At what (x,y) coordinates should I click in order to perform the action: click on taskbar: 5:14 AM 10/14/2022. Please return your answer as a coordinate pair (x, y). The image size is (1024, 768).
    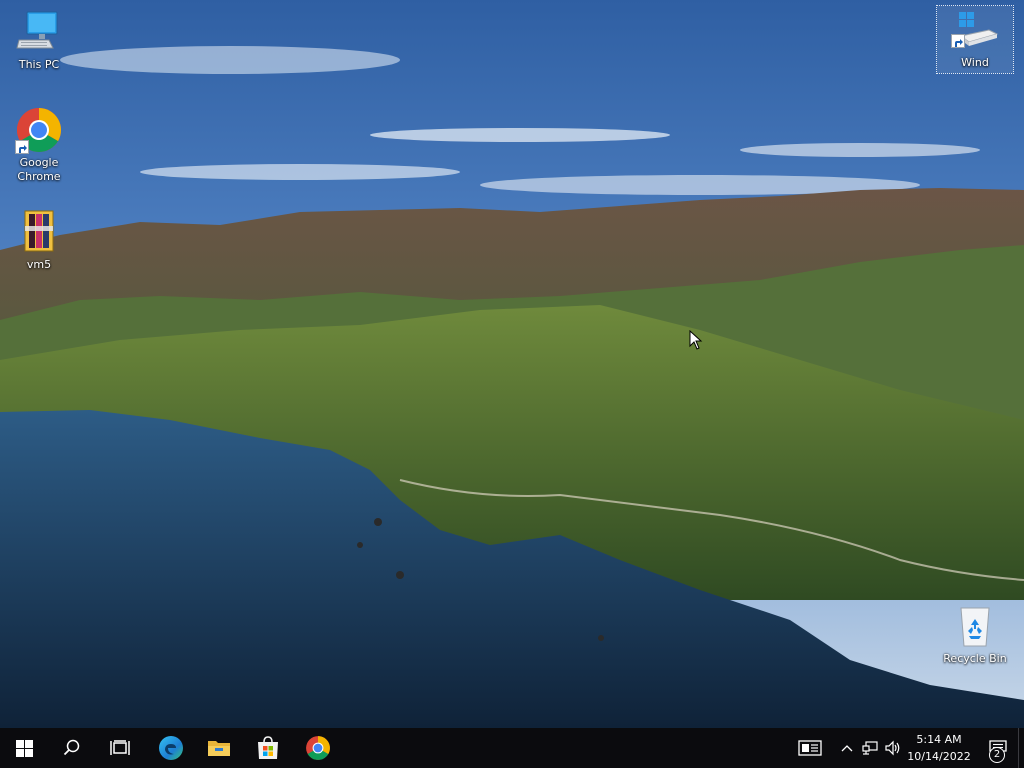
    Looking at the image, I should click on (512, 748).